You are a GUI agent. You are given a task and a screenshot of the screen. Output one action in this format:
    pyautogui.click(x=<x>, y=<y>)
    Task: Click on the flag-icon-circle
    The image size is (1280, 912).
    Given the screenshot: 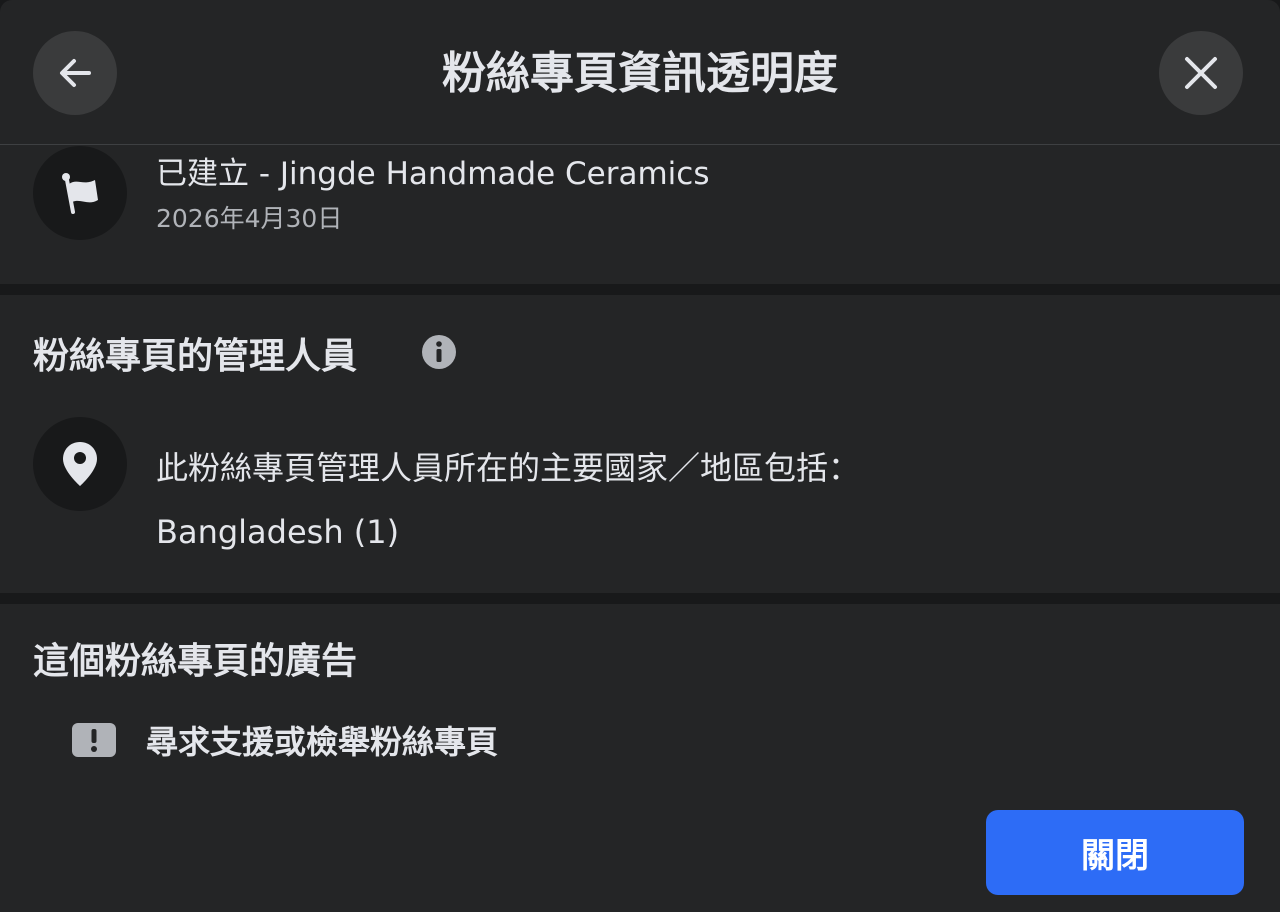 What is the action you would take?
    pyautogui.click(x=80, y=193)
    